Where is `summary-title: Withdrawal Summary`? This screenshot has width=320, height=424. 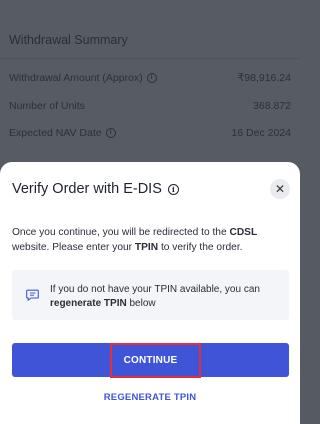
summary-title: Withdrawal Summary is located at coordinates (68, 40).